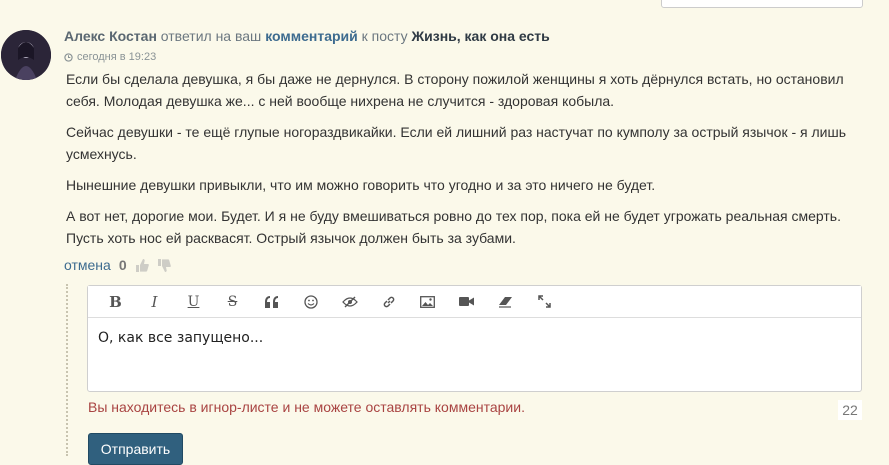  Describe the element at coordinates (762, 4) in the screenshot. I see `search-input` at that location.